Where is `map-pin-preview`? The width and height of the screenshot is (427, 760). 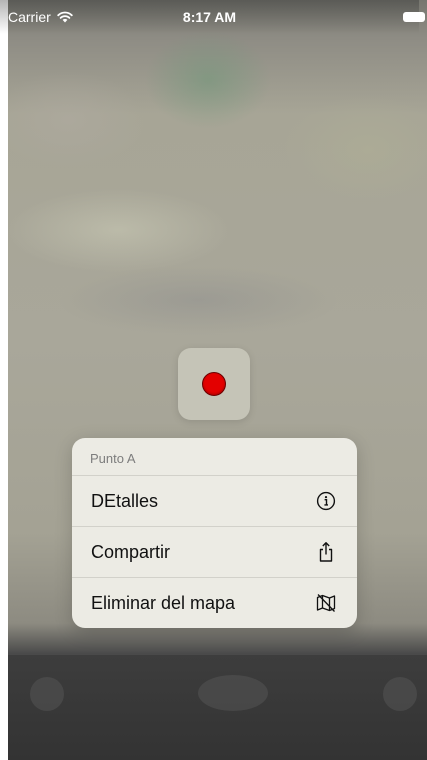 map-pin-preview is located at coordinates (214, 384).